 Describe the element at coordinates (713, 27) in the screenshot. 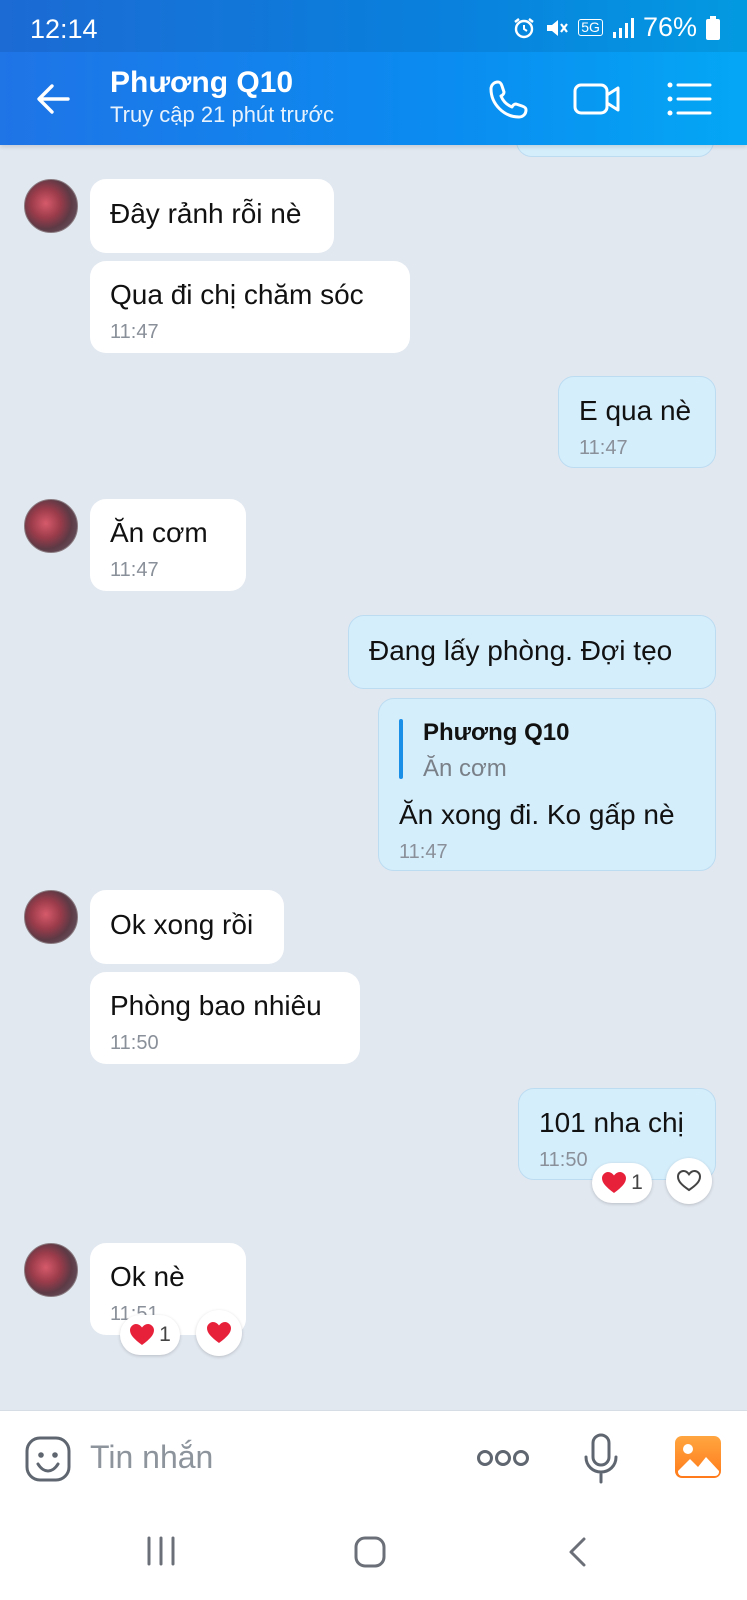

I see `battery-icon` at that location.